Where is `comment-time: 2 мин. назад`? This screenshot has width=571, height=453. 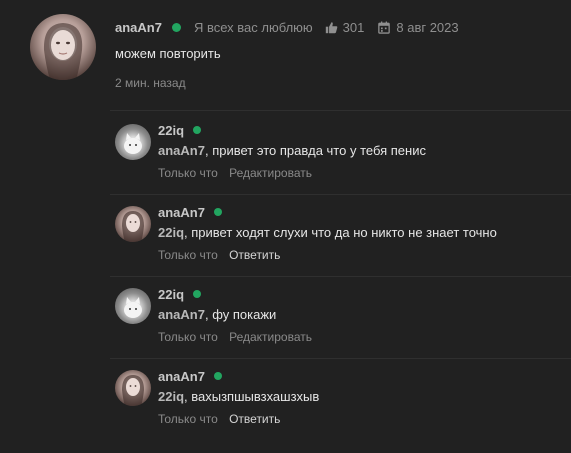 comment-time: 2 мин. назад is located at coordinates (150, 83).